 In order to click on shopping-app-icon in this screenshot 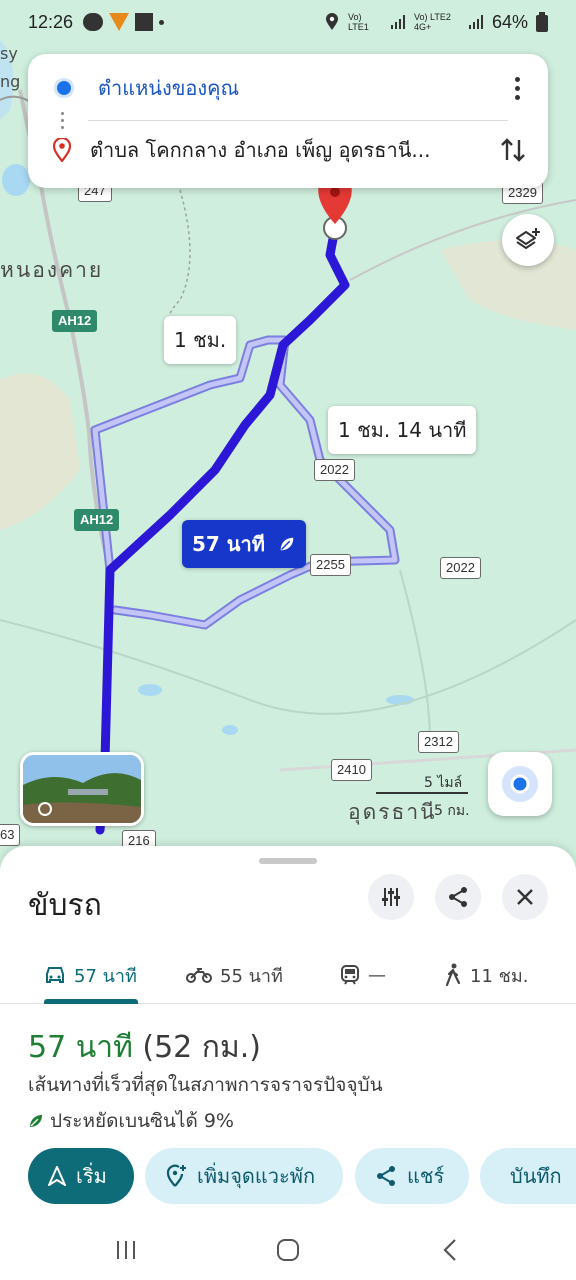, I will do `click(119, 22)`.